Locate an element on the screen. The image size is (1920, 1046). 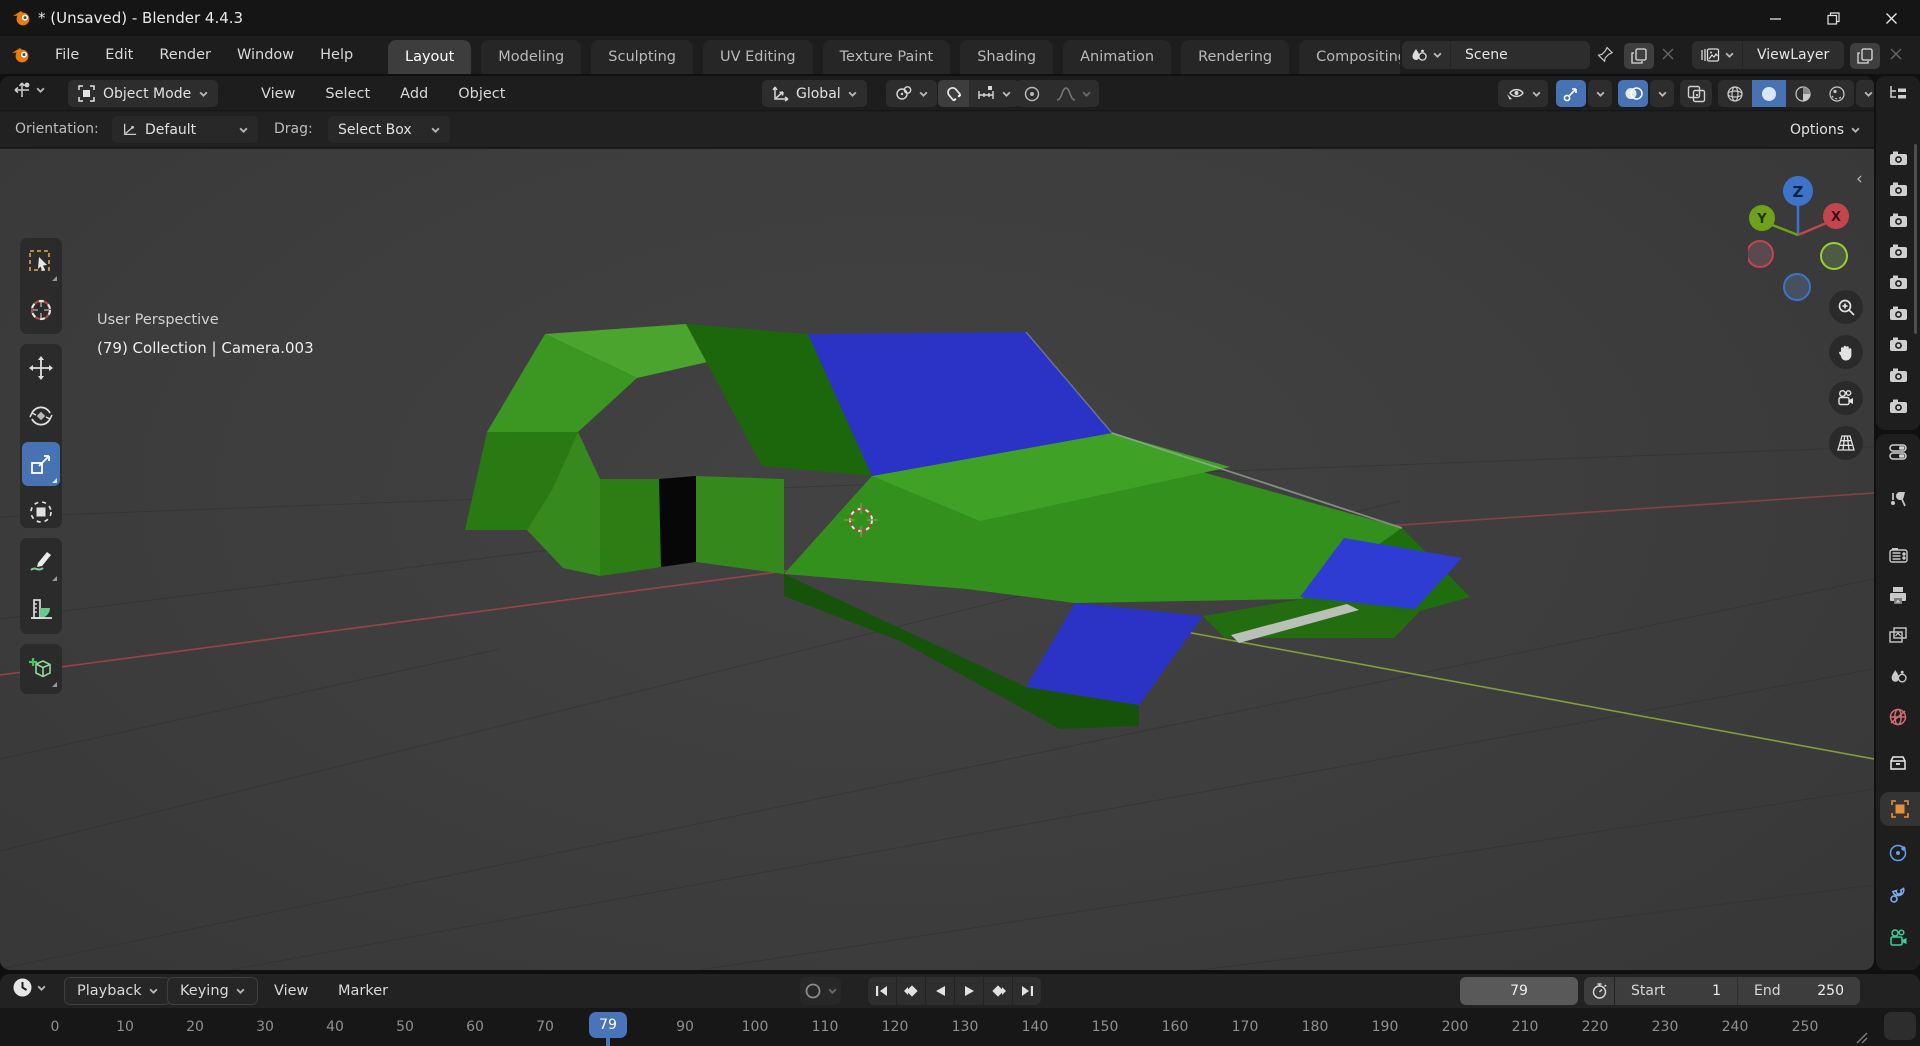
select-box-tool is located at coordinates (41, 262).